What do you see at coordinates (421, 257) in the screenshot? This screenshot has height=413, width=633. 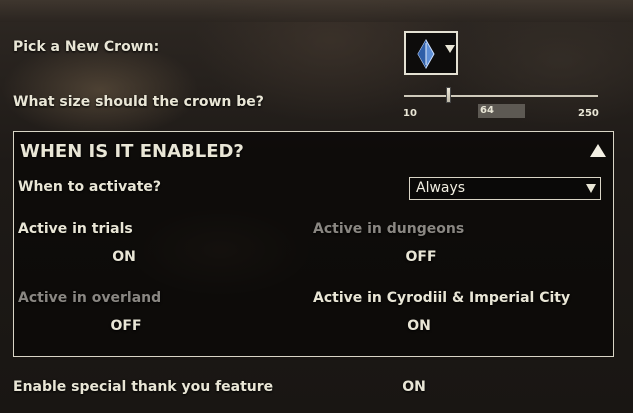 I see `dungeons-toggle: OFF` at bounding box center [421, 257].